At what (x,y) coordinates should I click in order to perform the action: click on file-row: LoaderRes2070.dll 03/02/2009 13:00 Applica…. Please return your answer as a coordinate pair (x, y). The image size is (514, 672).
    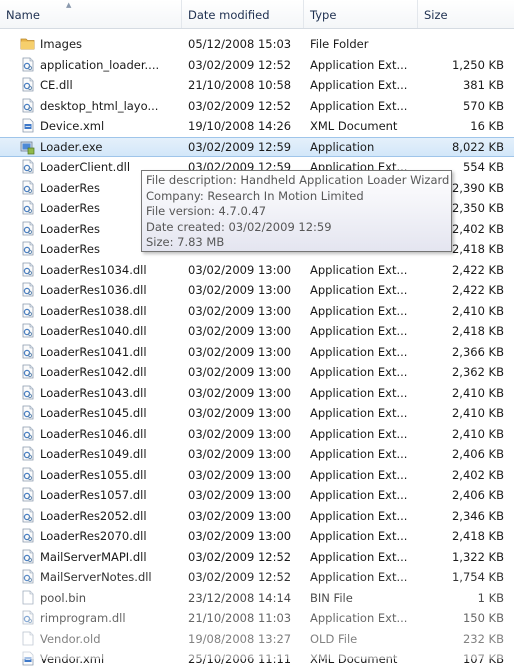
    Looking at the image, I should click on (257, 536).